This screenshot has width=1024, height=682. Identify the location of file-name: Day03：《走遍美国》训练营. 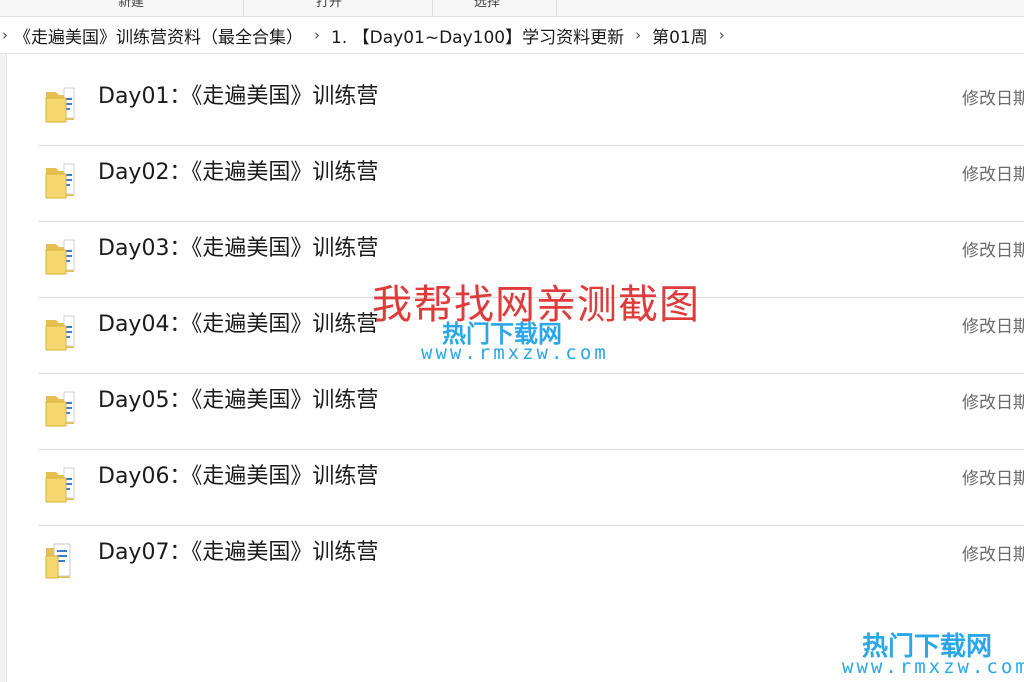
(238, 246).